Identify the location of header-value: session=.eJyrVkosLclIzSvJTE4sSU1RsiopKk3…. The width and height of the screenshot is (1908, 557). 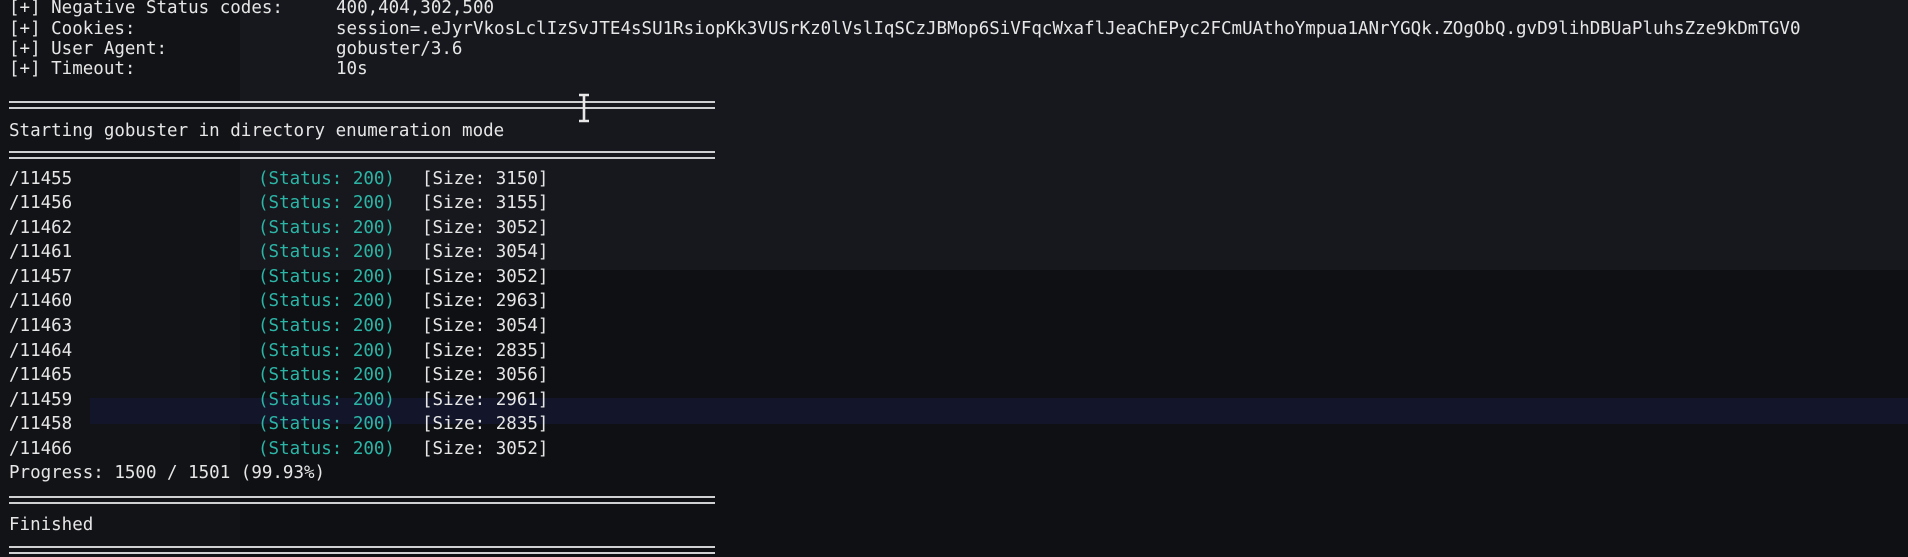
(1068, 29).